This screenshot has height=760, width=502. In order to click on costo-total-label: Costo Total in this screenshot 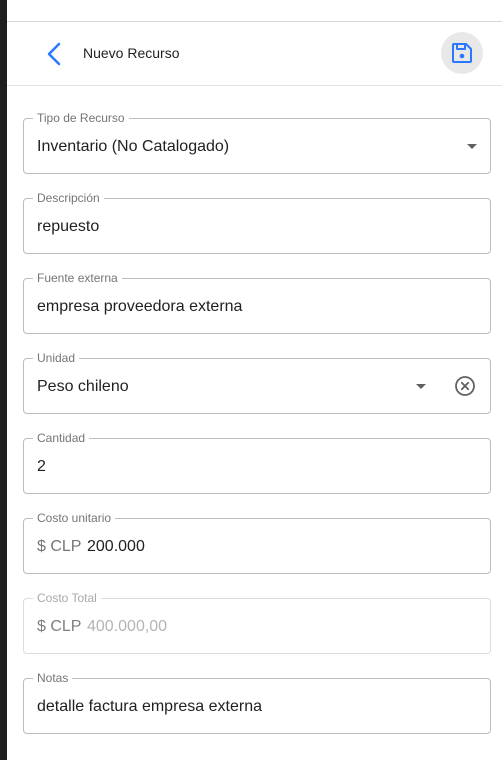, I will do `click(67, 598)`.